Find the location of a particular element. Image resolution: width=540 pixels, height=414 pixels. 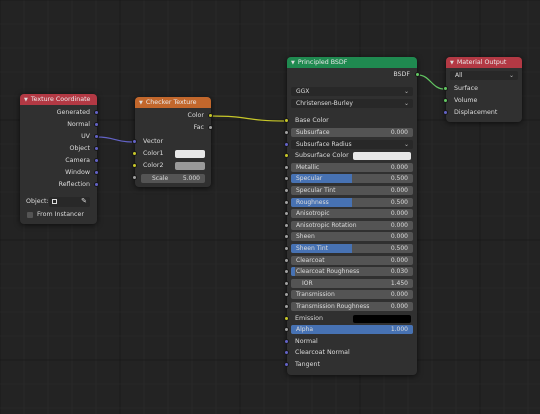

input-tangent: Tangent is located at coordinates (307, 364).